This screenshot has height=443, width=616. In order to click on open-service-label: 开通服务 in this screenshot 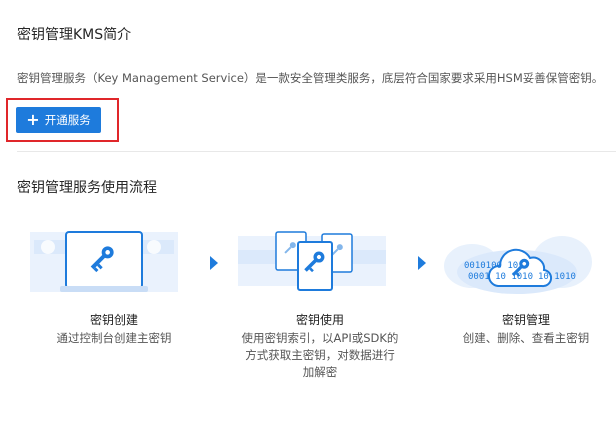, I will do `click(67, 120)`.